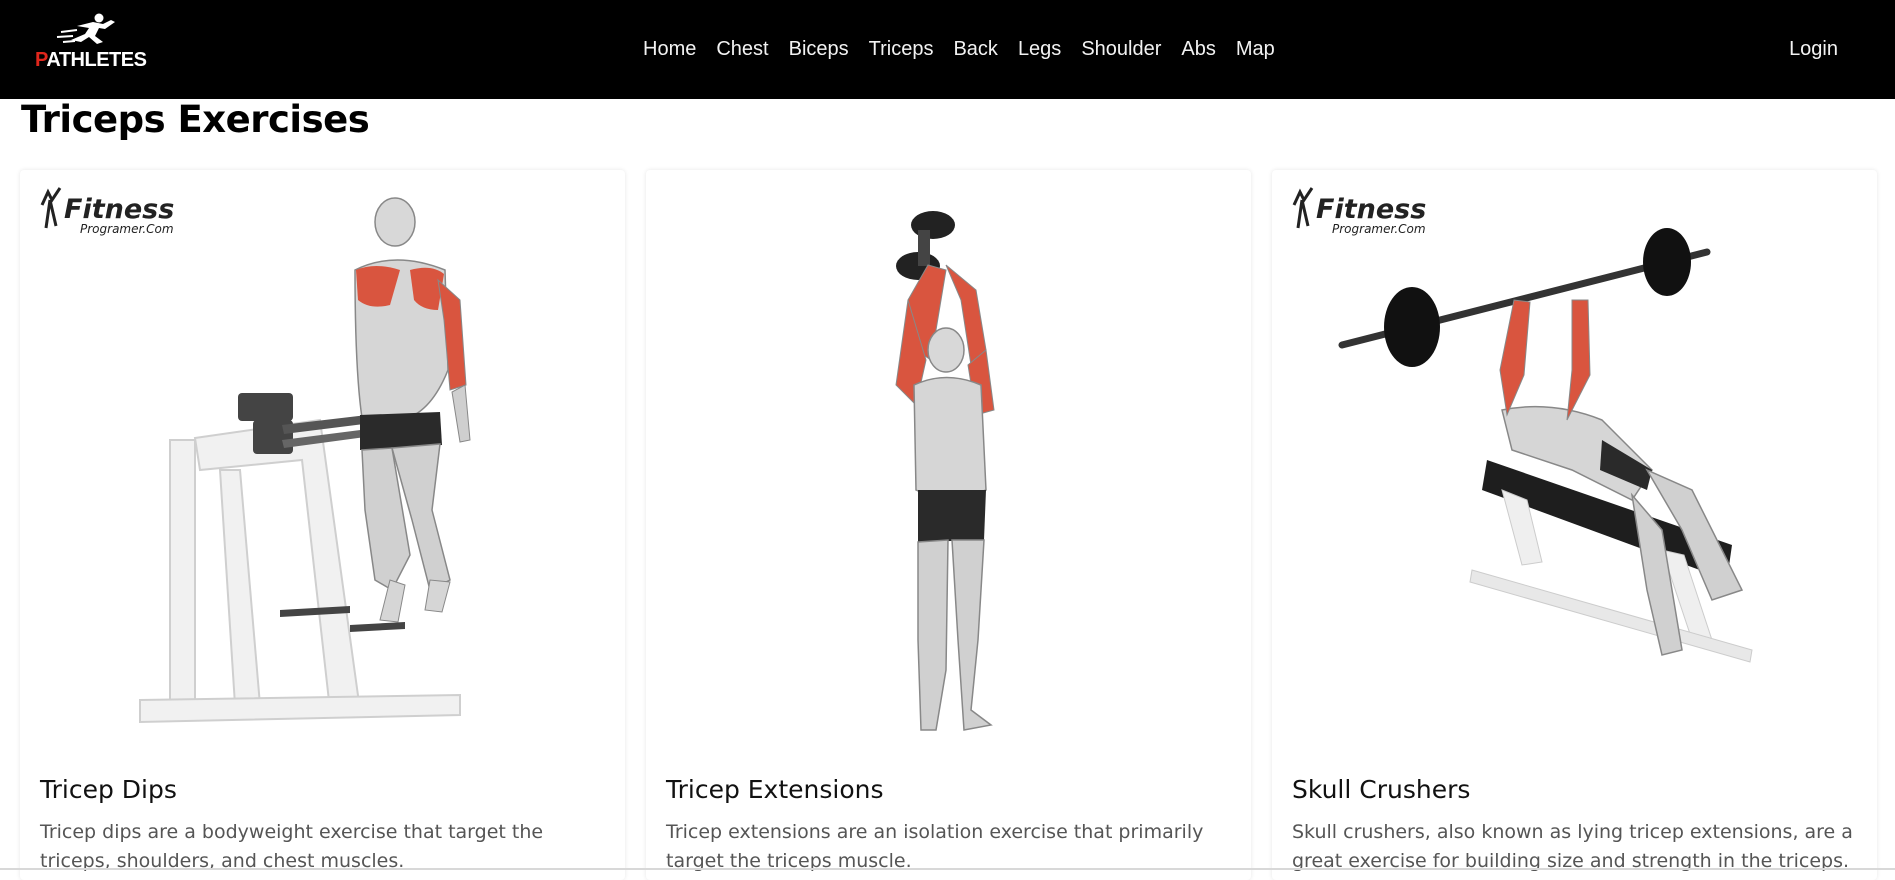 This screenshot has width=1895, height=880. What do you see at coordinates (108, 789) in the screenshot?
I see `card-title: Tricep Dips` at bounding box center [108, 789].